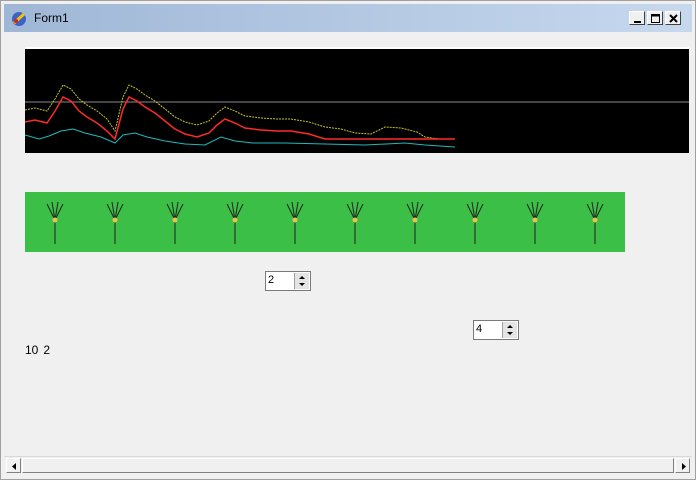 The image size is (696, 480). Describe the element at coordinates (32, 350) in the screenshot. I see `status-value-a: 10` at that location.